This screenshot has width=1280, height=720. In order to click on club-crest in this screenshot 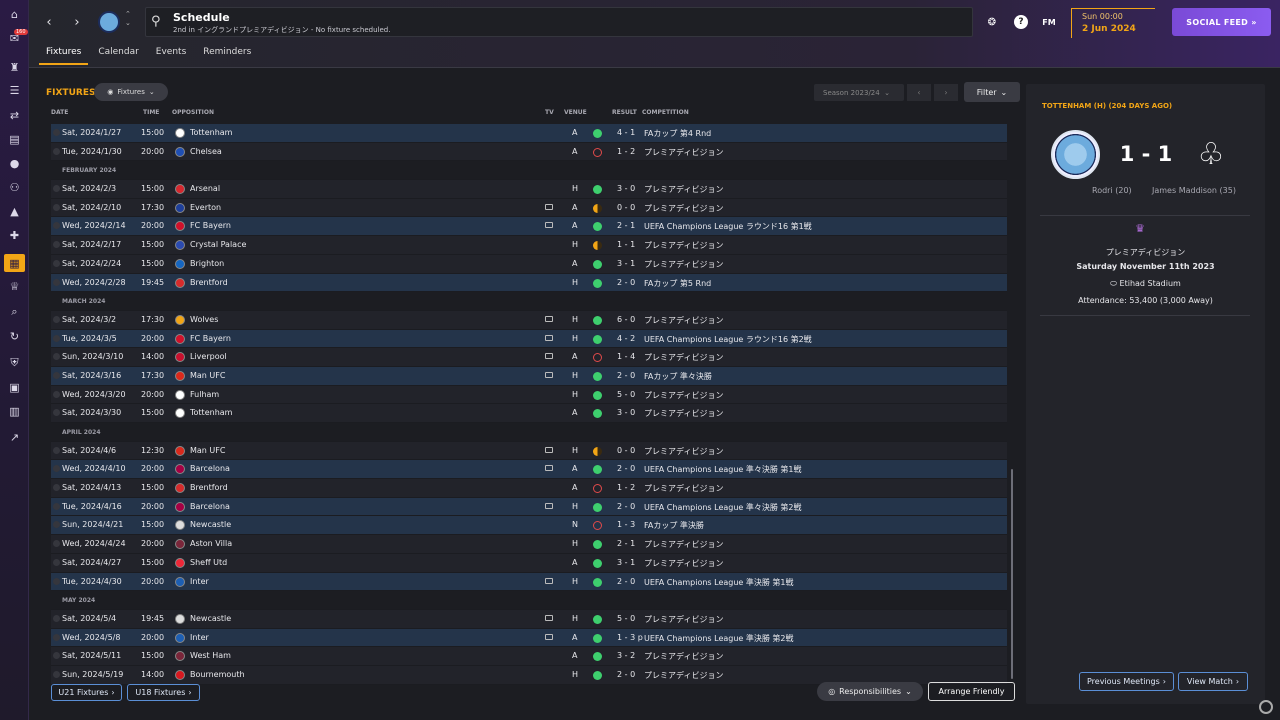, I will do `click(109, 22)`.